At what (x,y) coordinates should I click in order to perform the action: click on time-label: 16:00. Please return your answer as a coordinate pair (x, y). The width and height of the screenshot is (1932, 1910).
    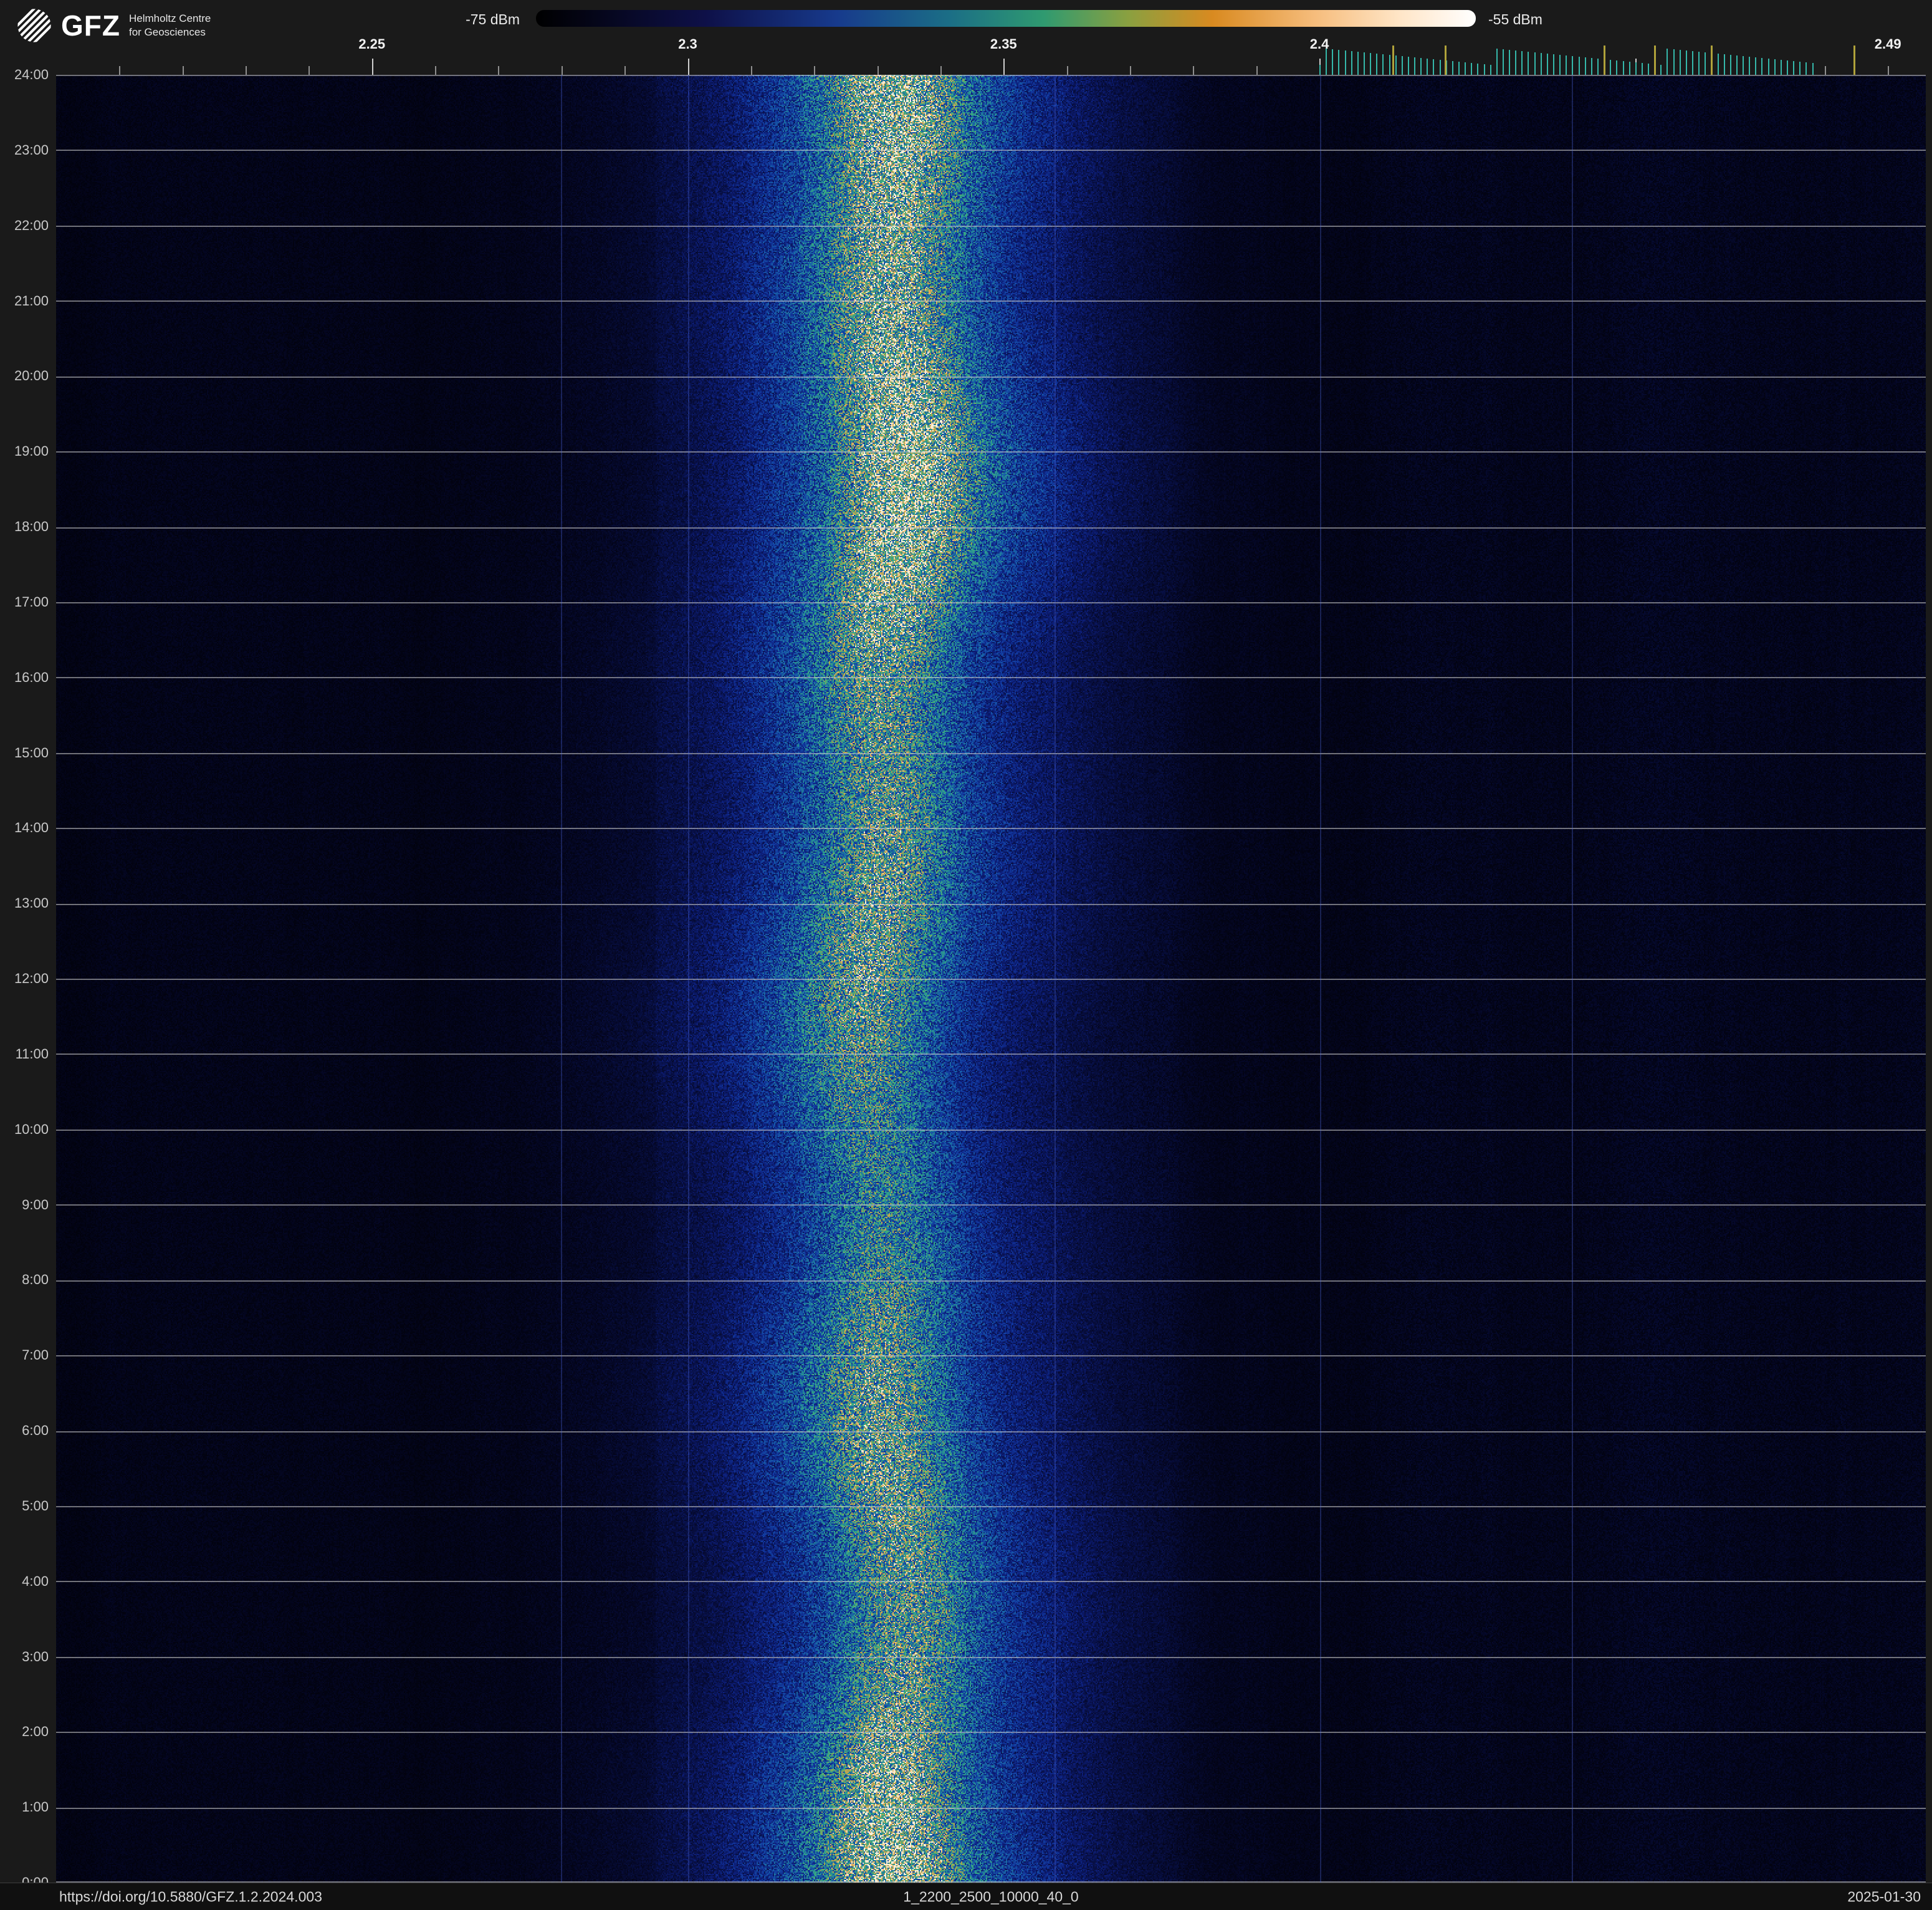
    Looking at the image, I should click on (31, 677).